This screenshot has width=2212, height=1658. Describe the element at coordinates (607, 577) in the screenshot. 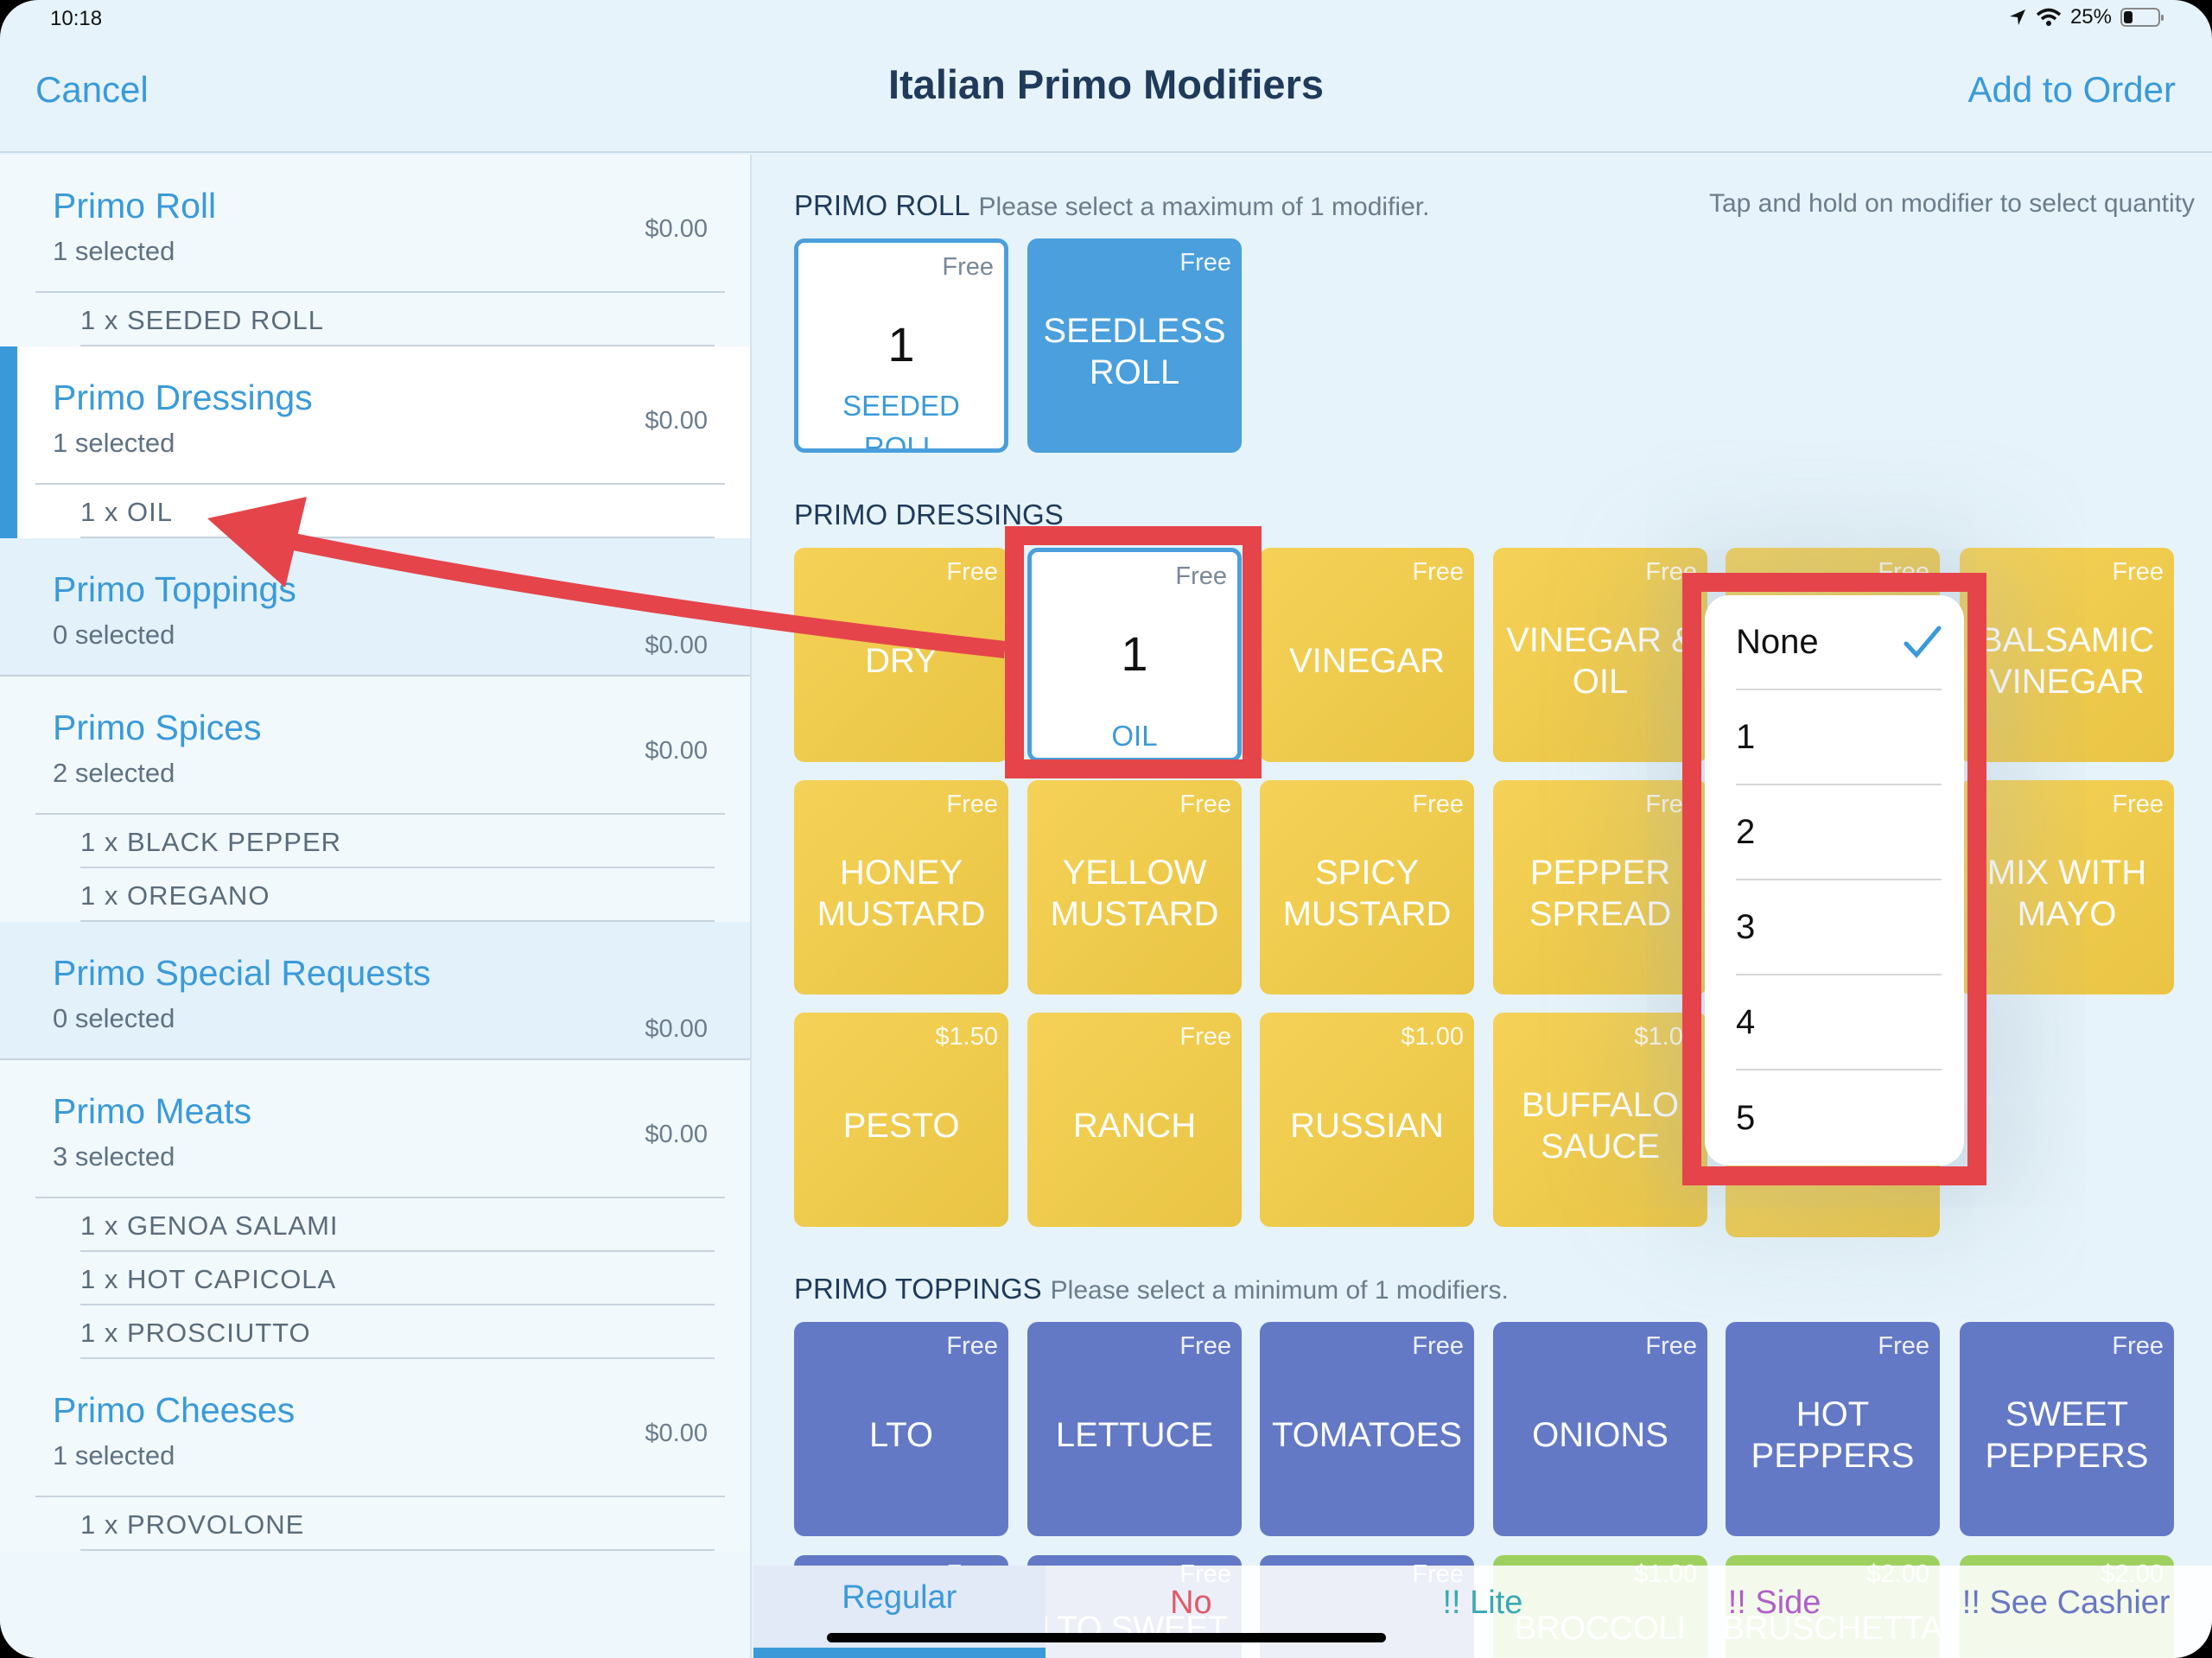

I see `annotation-arrow` at that location.